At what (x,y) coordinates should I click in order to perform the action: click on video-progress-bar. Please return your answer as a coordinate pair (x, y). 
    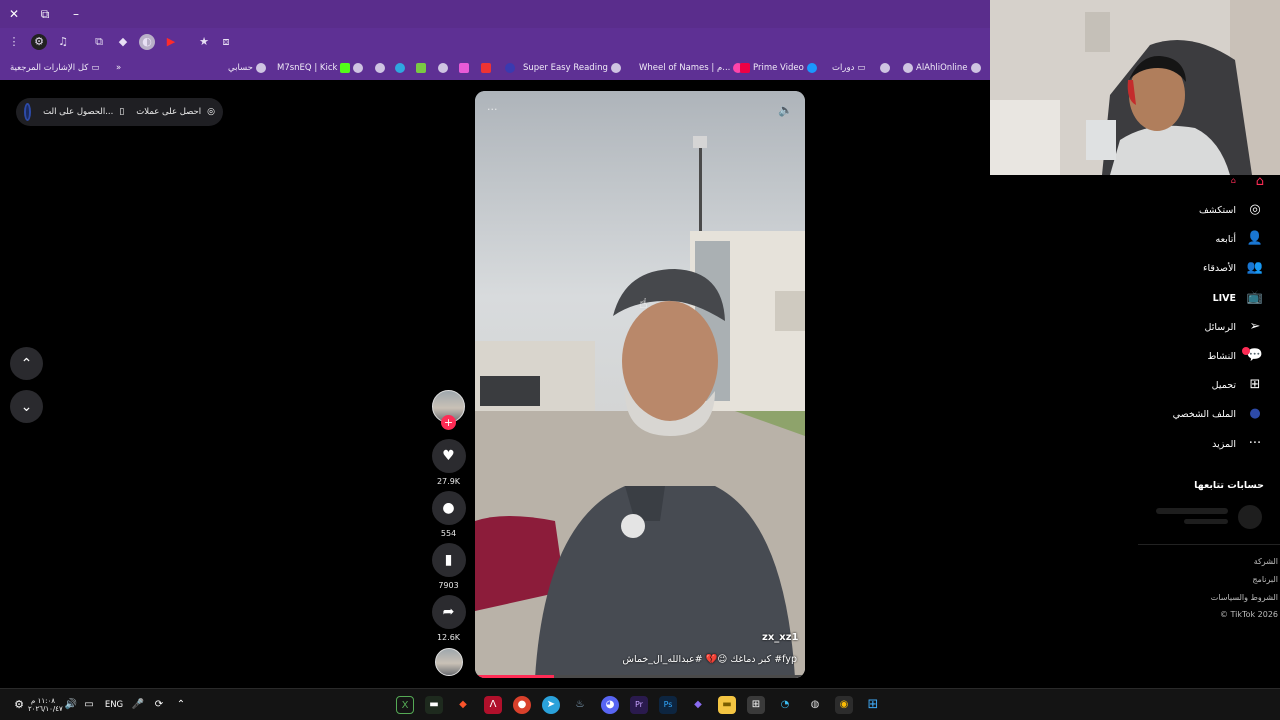
    Looking at the image, I should click on (640, 676).